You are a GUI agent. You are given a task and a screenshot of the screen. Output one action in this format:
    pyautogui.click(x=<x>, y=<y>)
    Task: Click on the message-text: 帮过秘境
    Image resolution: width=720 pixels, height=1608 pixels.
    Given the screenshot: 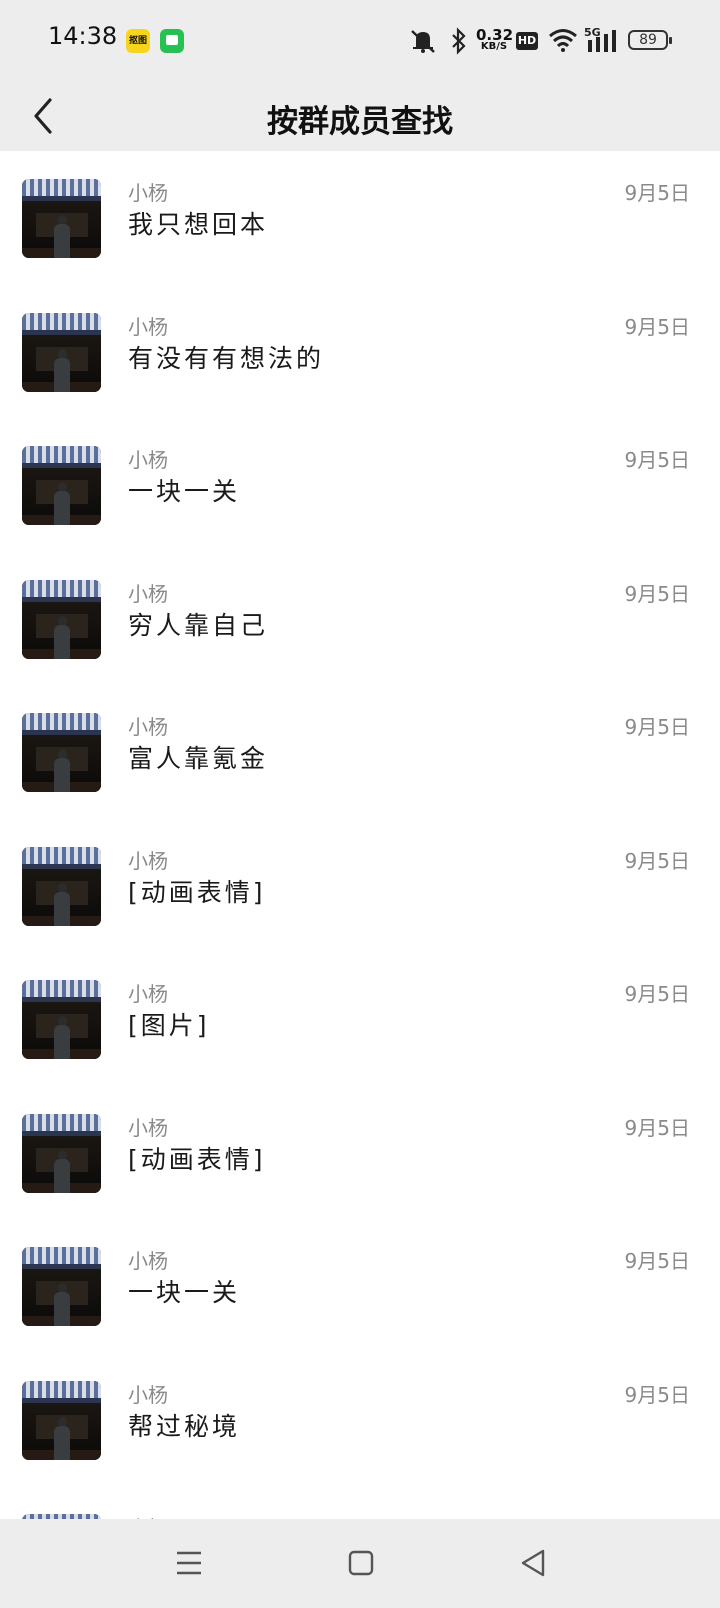 What is the action you would take?
    pyautogui.click(x=184, y=1426)
    